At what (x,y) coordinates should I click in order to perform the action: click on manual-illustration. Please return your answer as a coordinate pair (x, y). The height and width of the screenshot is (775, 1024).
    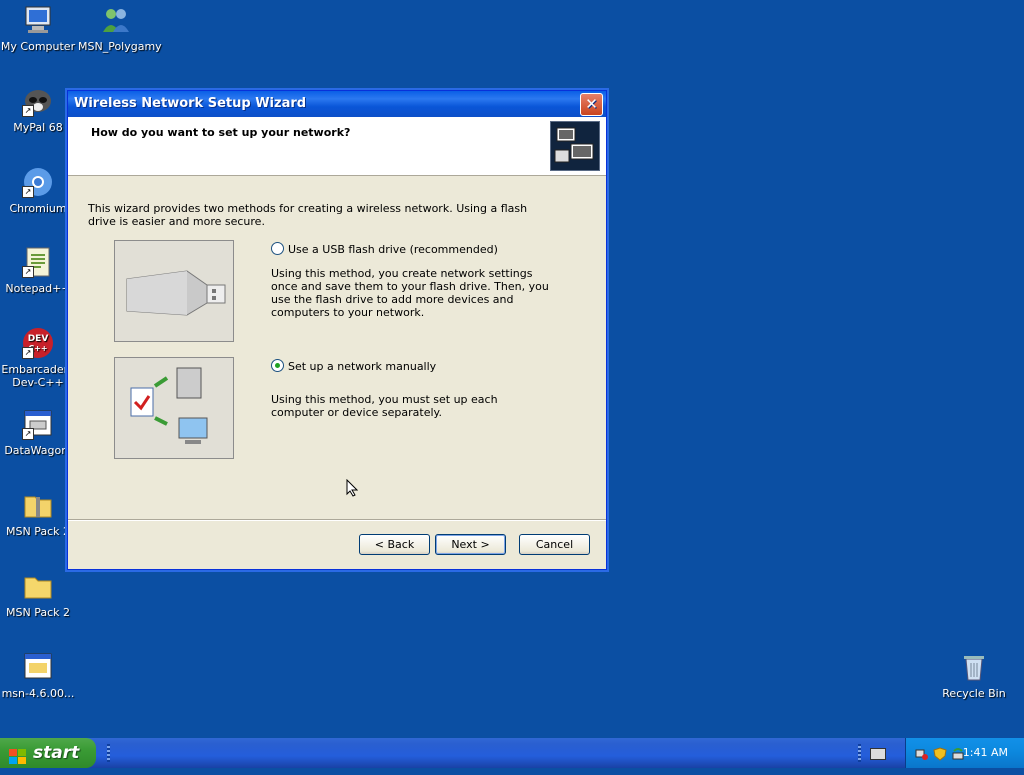
    Looking at the image, I should click on (174, 408).